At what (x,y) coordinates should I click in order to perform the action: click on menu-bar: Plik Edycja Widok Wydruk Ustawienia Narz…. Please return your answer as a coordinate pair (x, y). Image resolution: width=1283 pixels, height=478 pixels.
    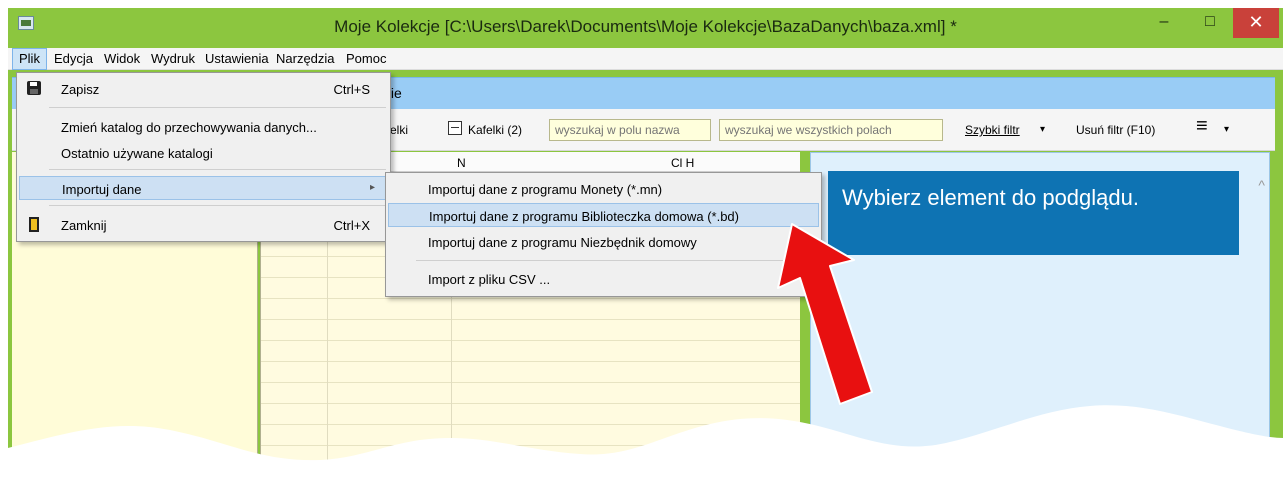
    Looking at the image, I should click on (645, 59).